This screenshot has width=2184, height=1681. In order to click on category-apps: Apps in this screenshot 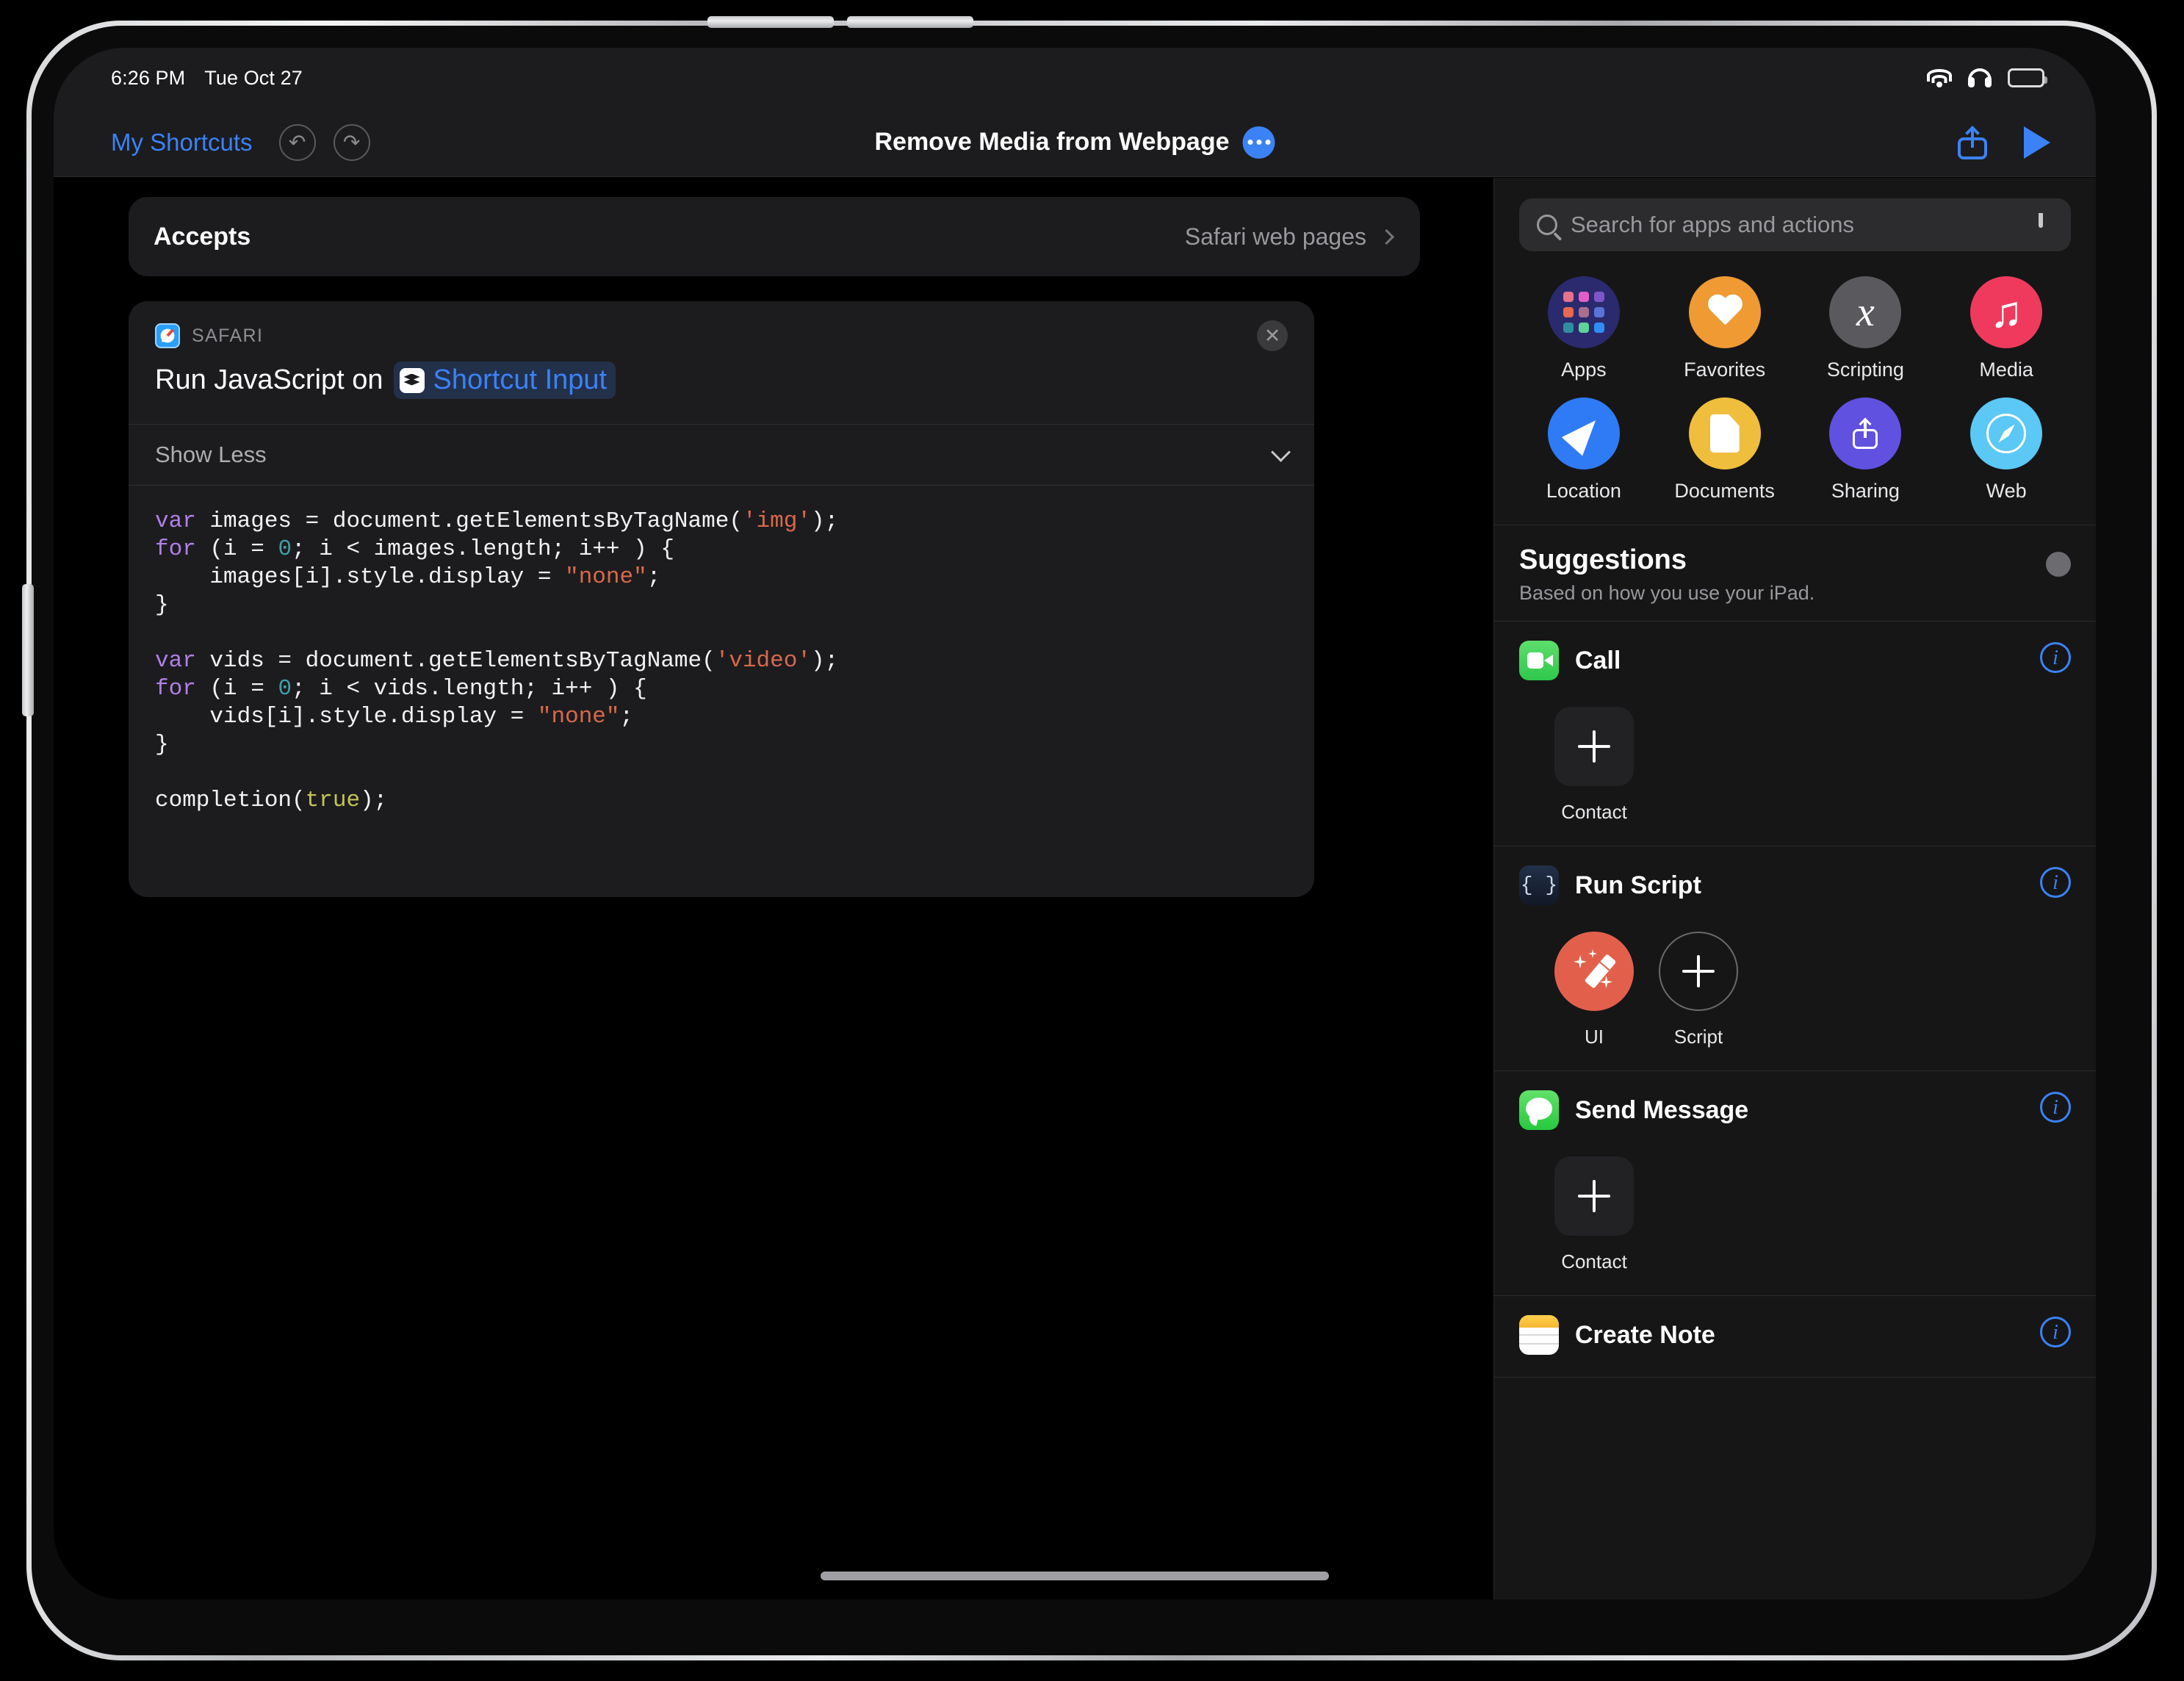, I will do `click(1583, 328)`.